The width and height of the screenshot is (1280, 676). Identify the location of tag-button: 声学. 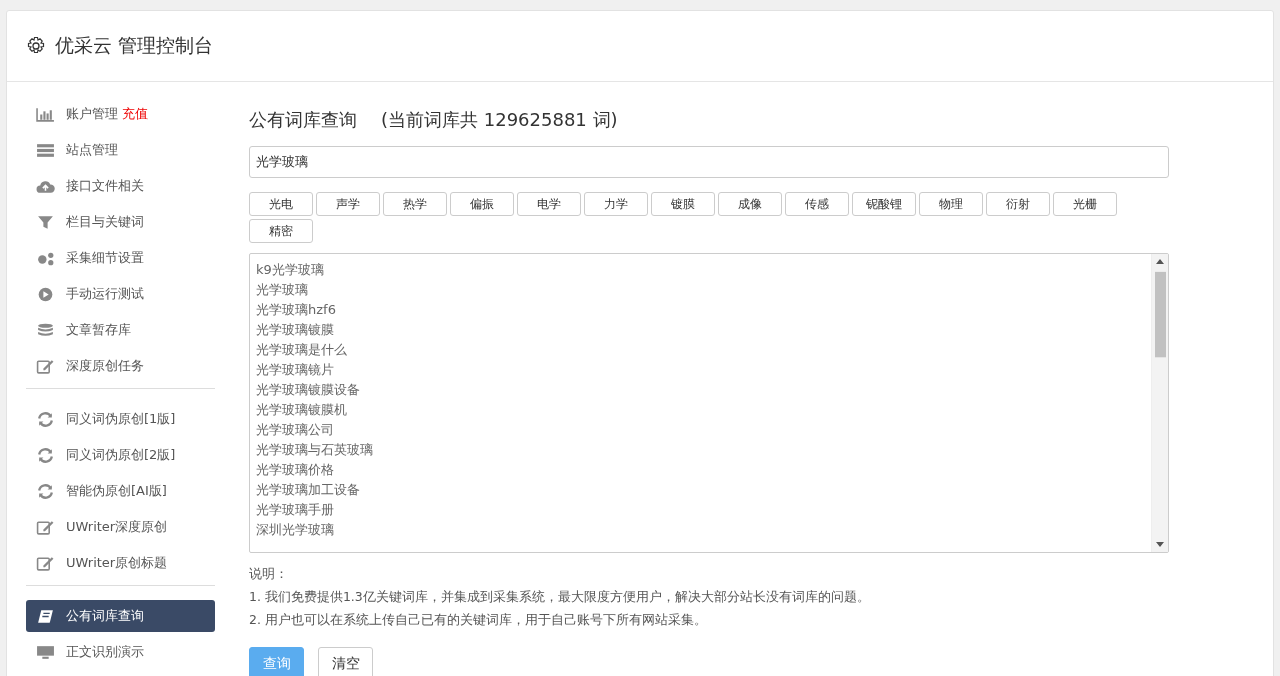
(348, 204).